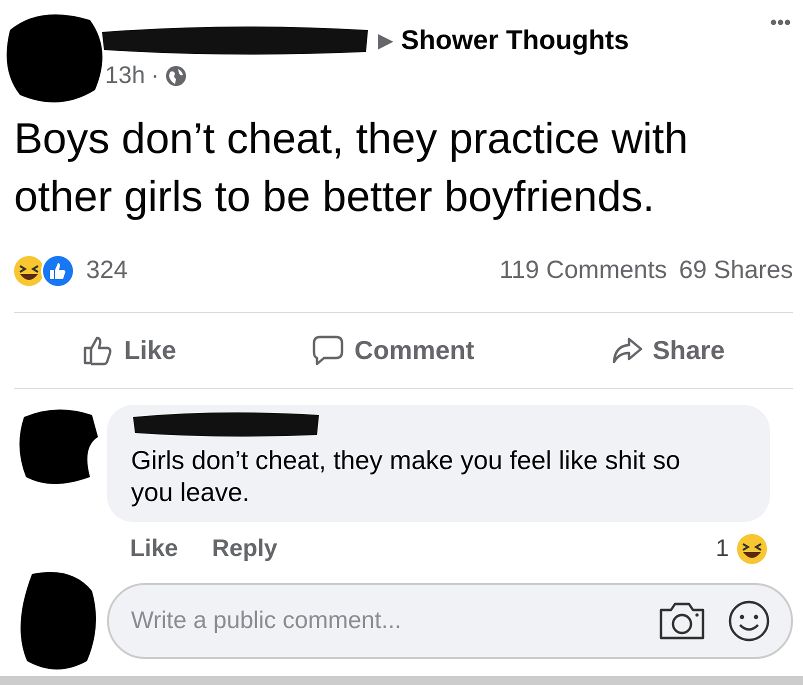  I want to click on post-time: 13h, so click(125, 76).